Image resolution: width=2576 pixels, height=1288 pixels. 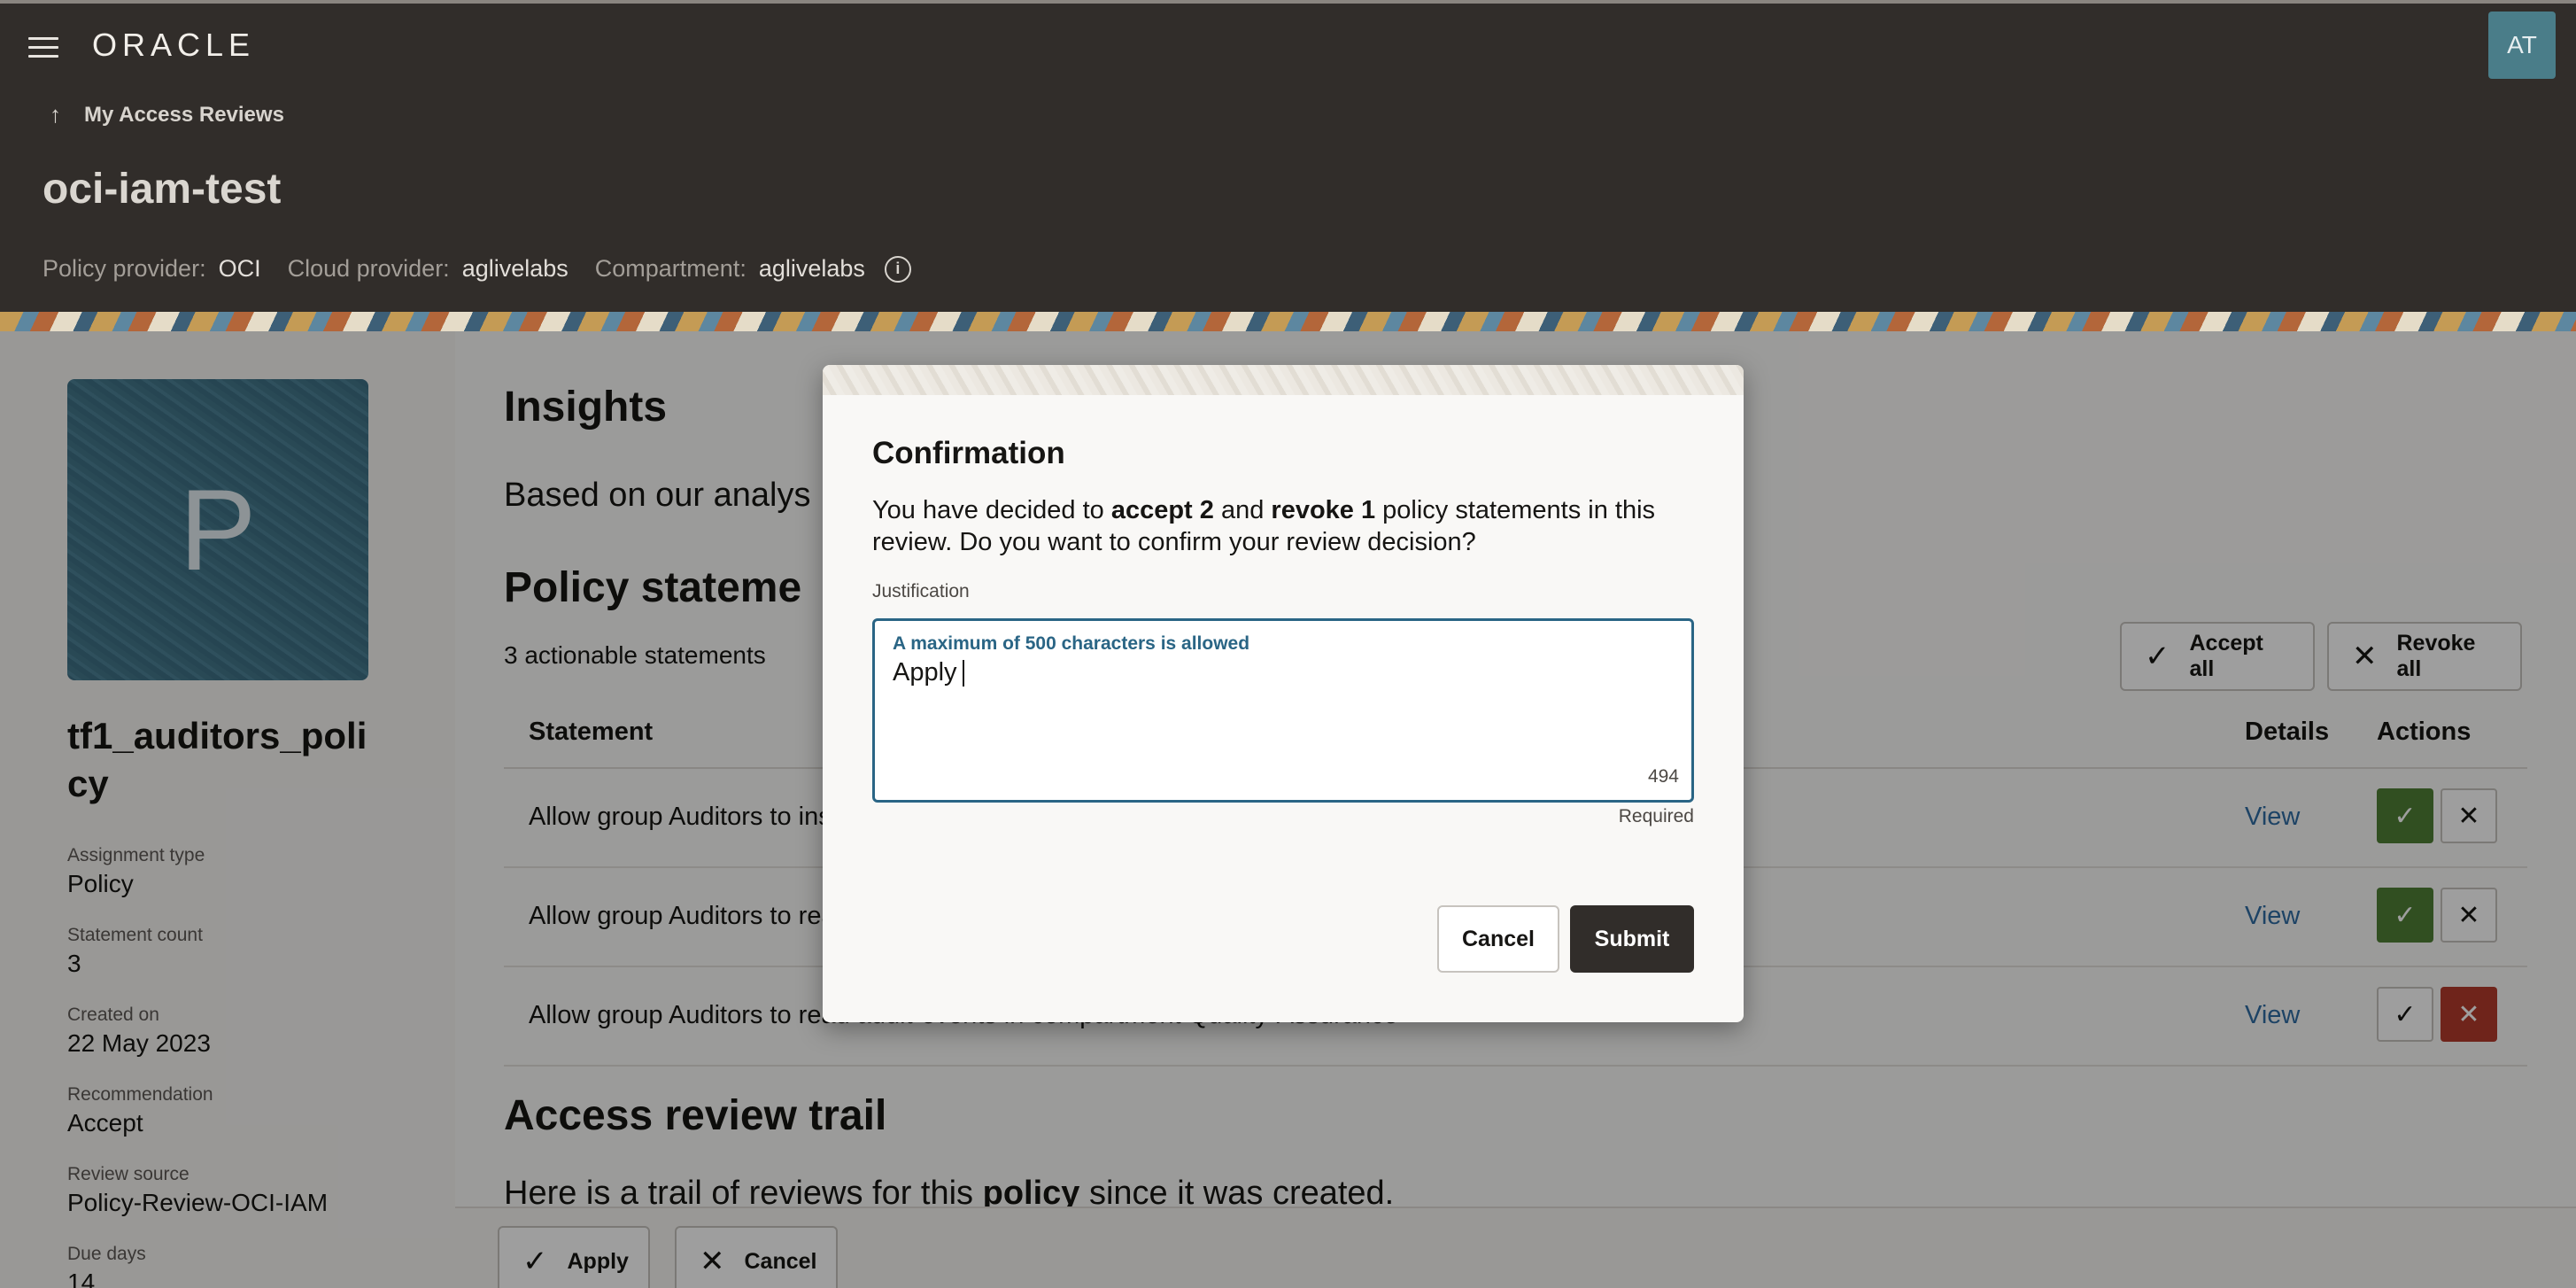 I want to click on dialog-msg-revoke: revoke 1, so click(x=1323, y=510).